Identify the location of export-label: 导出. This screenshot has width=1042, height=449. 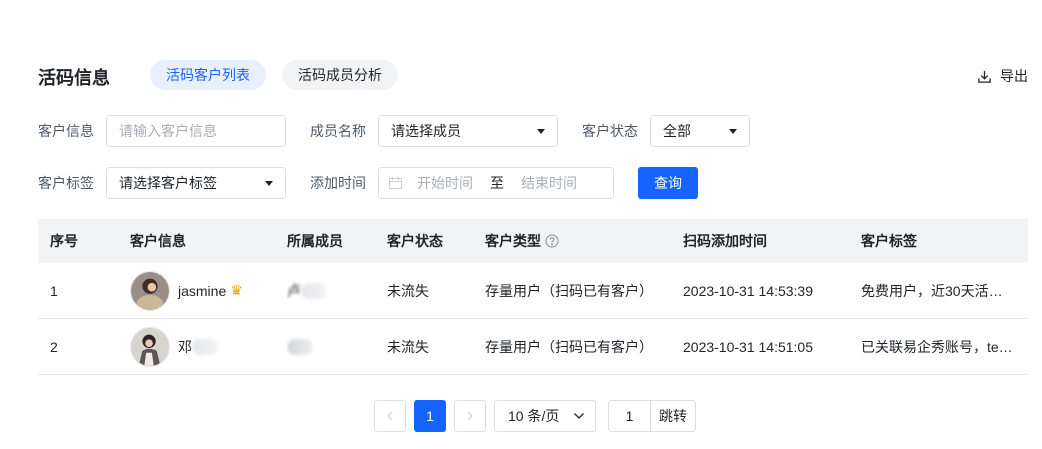
(1014, 76).